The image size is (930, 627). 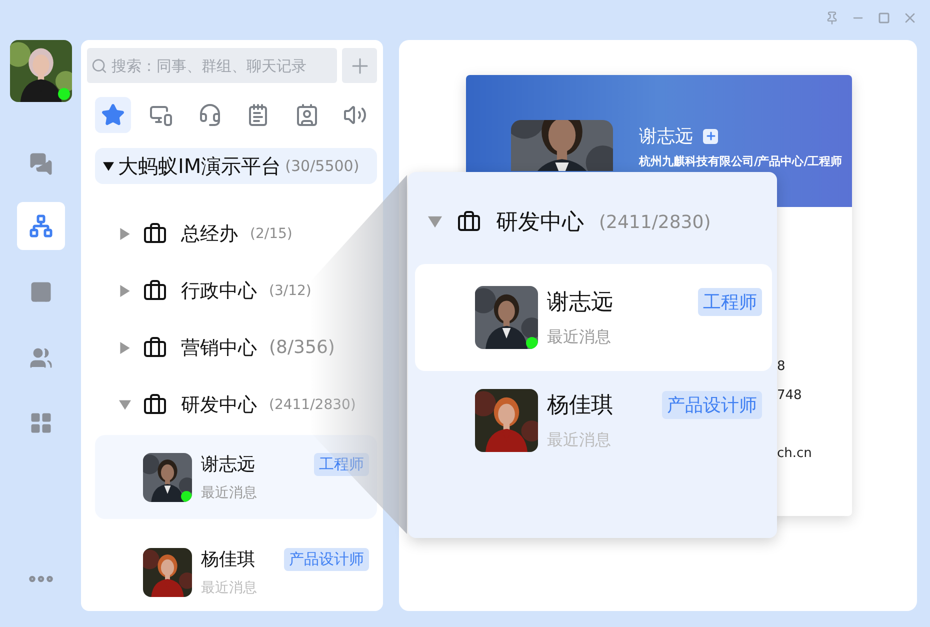 I want to click on star-icon, so click(x=113, y=115).